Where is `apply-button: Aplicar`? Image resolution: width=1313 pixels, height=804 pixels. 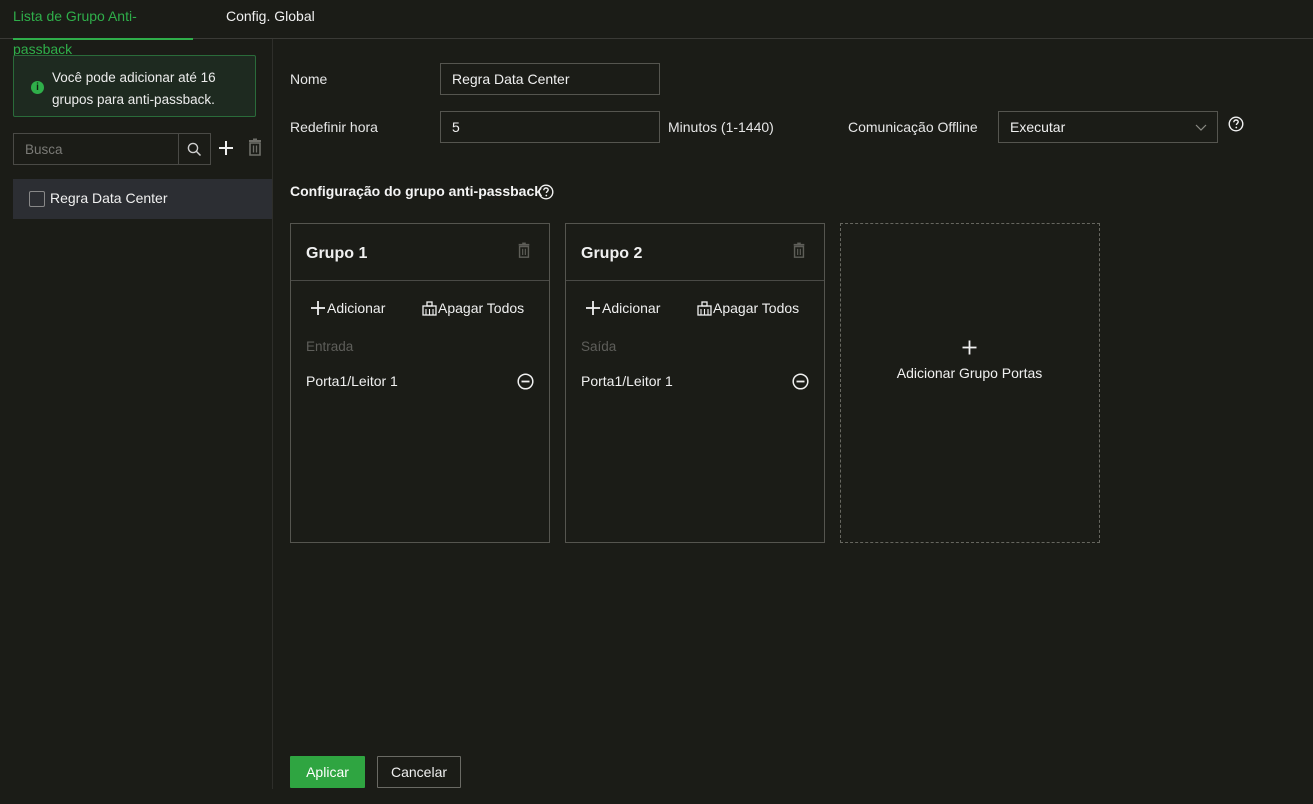 apply-button: Aplicar is located at coordinates (327, 772).